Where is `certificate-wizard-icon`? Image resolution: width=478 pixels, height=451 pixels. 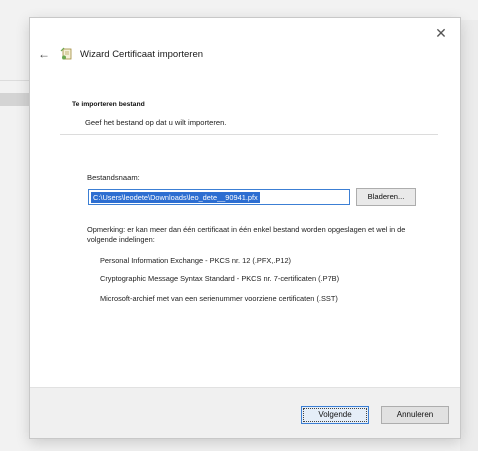
certificate-wizard-icon is located at coordinates (66, 53).